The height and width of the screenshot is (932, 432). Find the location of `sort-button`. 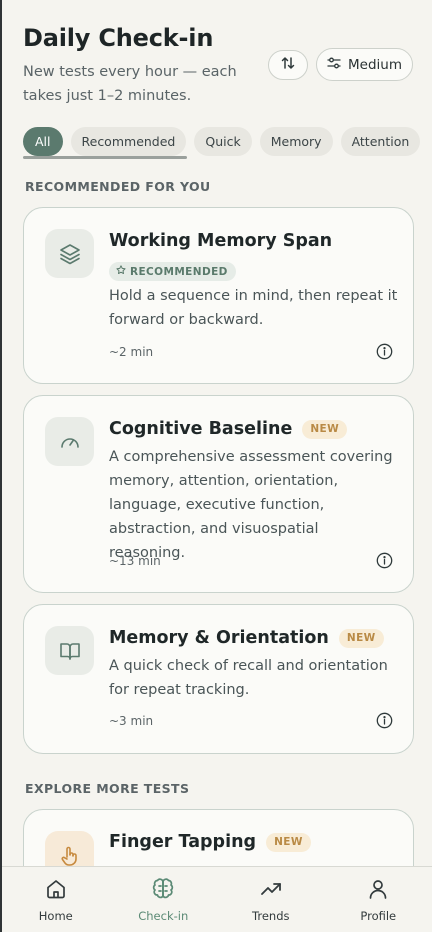

sort-button is located at coordinates (288, 65).